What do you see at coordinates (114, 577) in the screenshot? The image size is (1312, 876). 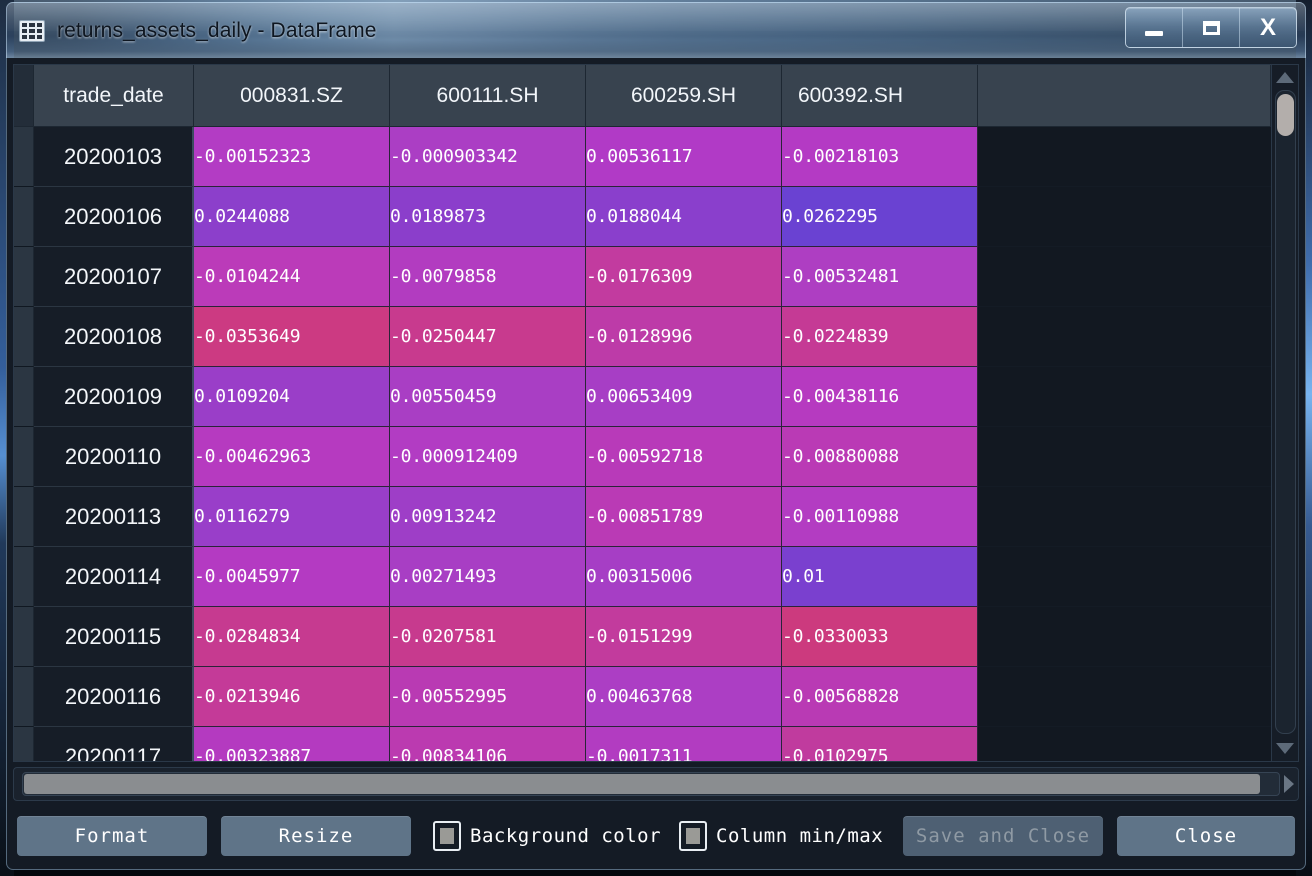 I see `row-index-cell: 20200114` at bounding box center [114, 577].